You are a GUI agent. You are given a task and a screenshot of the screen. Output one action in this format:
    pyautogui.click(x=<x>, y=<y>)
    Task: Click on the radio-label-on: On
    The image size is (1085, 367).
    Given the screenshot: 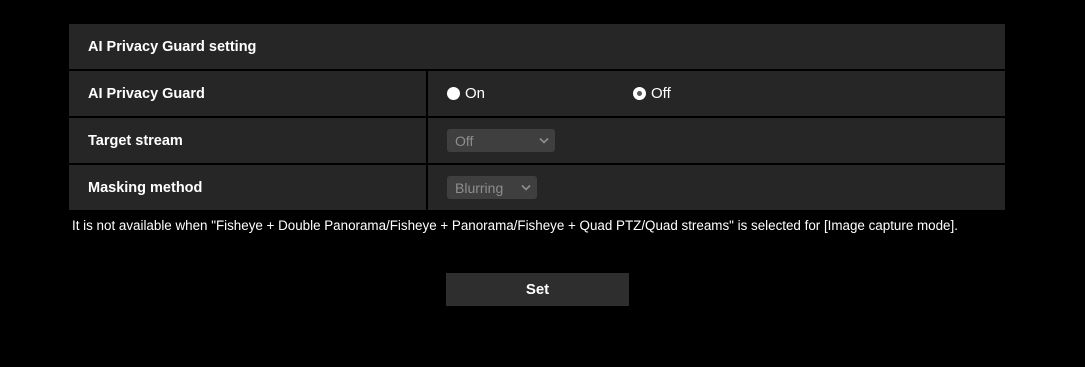 What is the action you would take?
    pyautogui.click(x=475, y=93)
    